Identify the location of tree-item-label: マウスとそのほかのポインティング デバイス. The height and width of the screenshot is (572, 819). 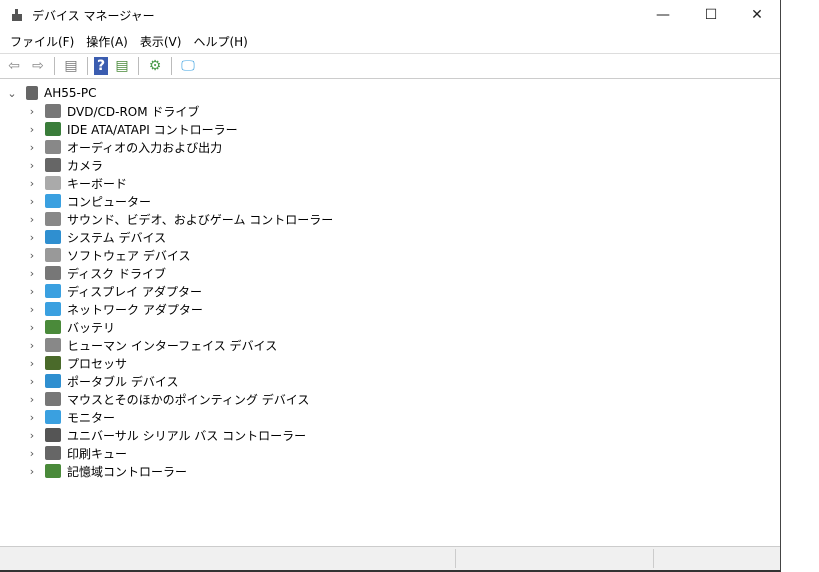
(188, 399).